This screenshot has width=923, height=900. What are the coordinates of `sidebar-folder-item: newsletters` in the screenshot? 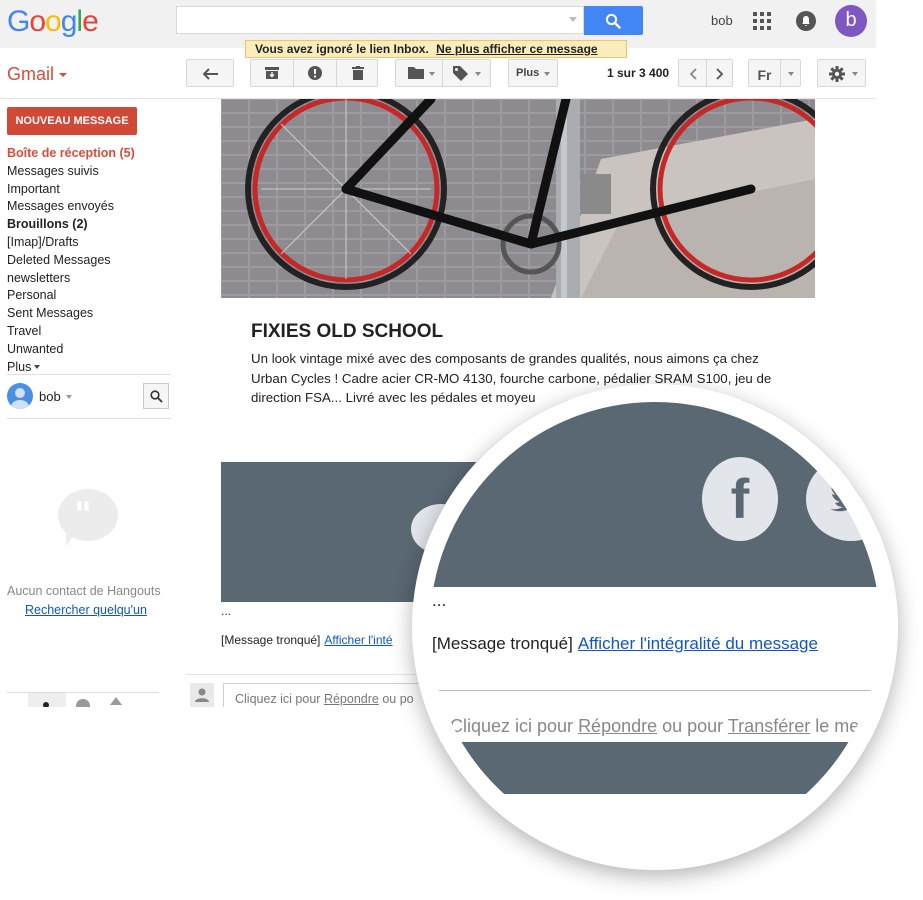 It's located at (71, 279).